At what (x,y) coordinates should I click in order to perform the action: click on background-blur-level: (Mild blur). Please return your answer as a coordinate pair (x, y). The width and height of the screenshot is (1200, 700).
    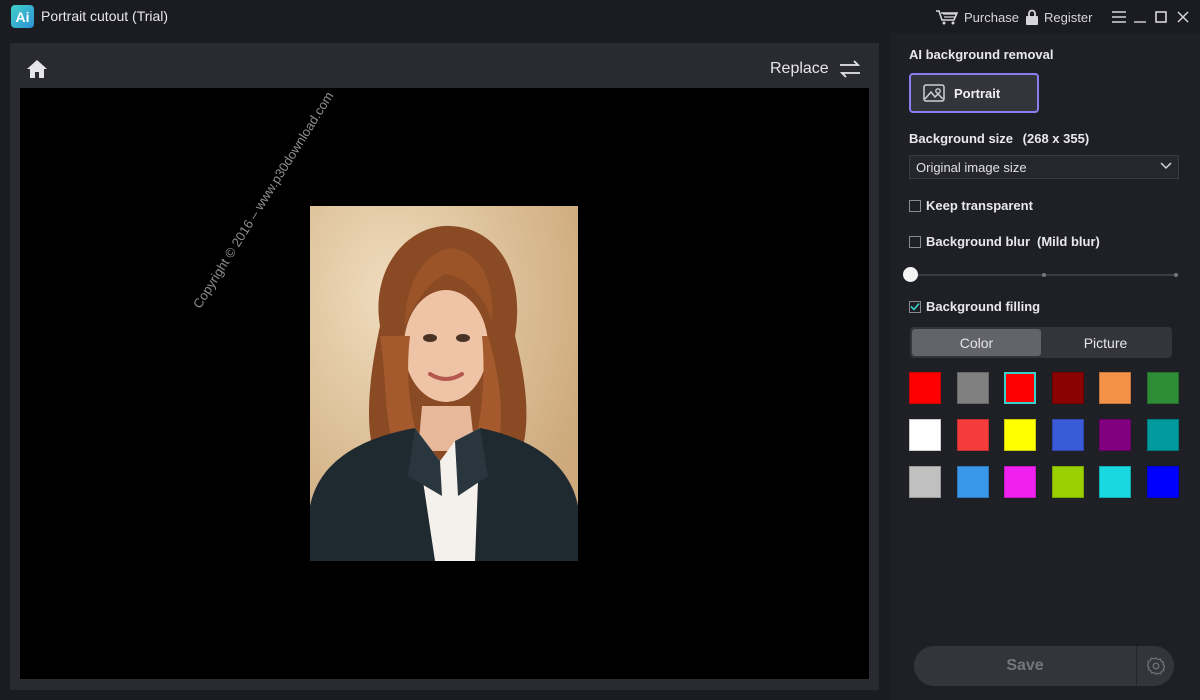
    Looking at the image, I should click on (1068, 241).